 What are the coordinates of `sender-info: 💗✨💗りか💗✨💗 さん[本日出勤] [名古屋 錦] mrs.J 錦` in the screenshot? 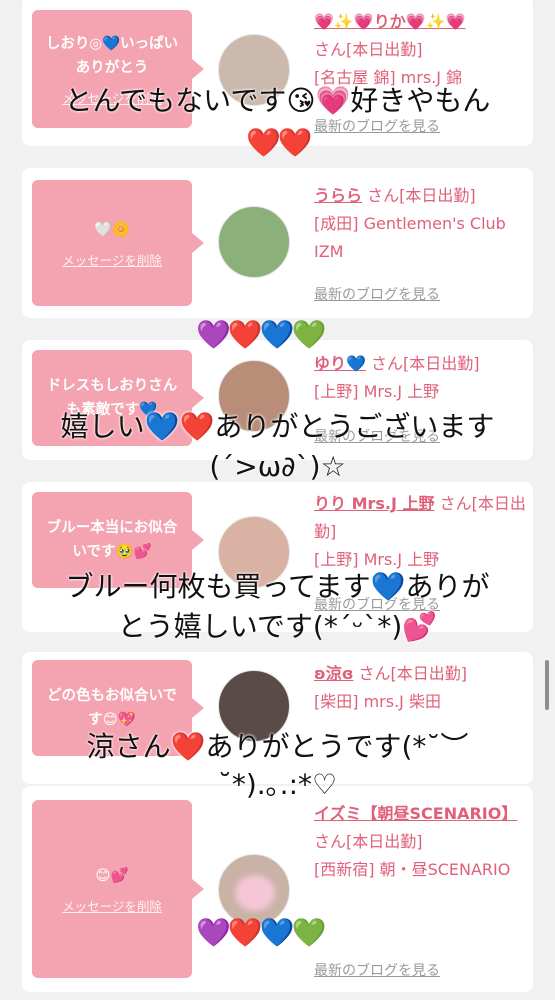 It's located at (420, 50).